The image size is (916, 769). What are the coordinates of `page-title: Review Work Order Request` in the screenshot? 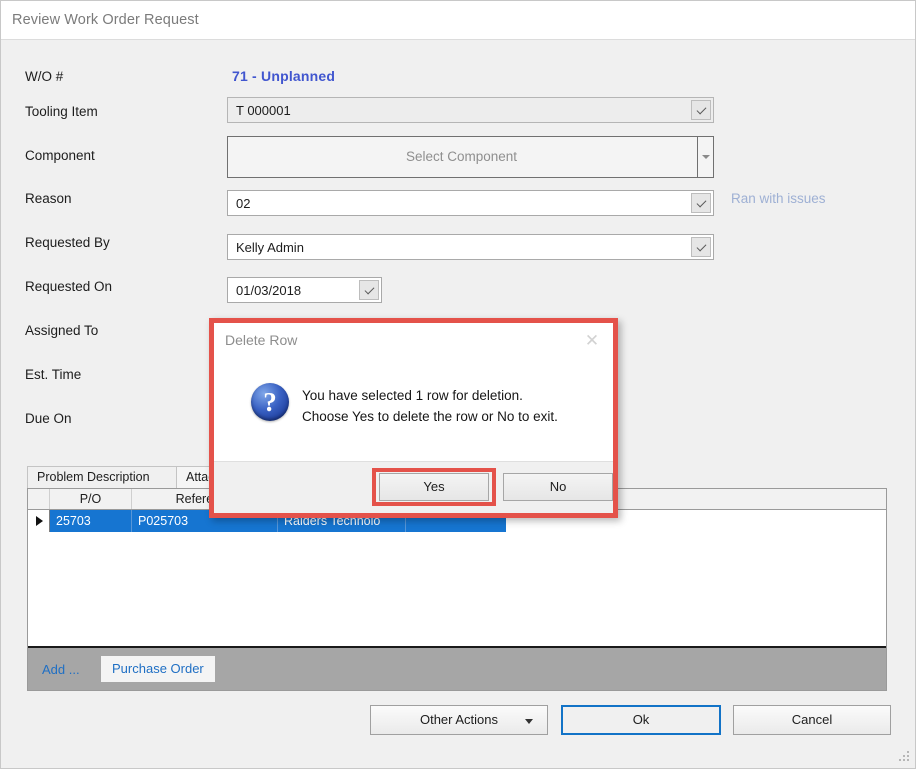 It's located at (105, 20).